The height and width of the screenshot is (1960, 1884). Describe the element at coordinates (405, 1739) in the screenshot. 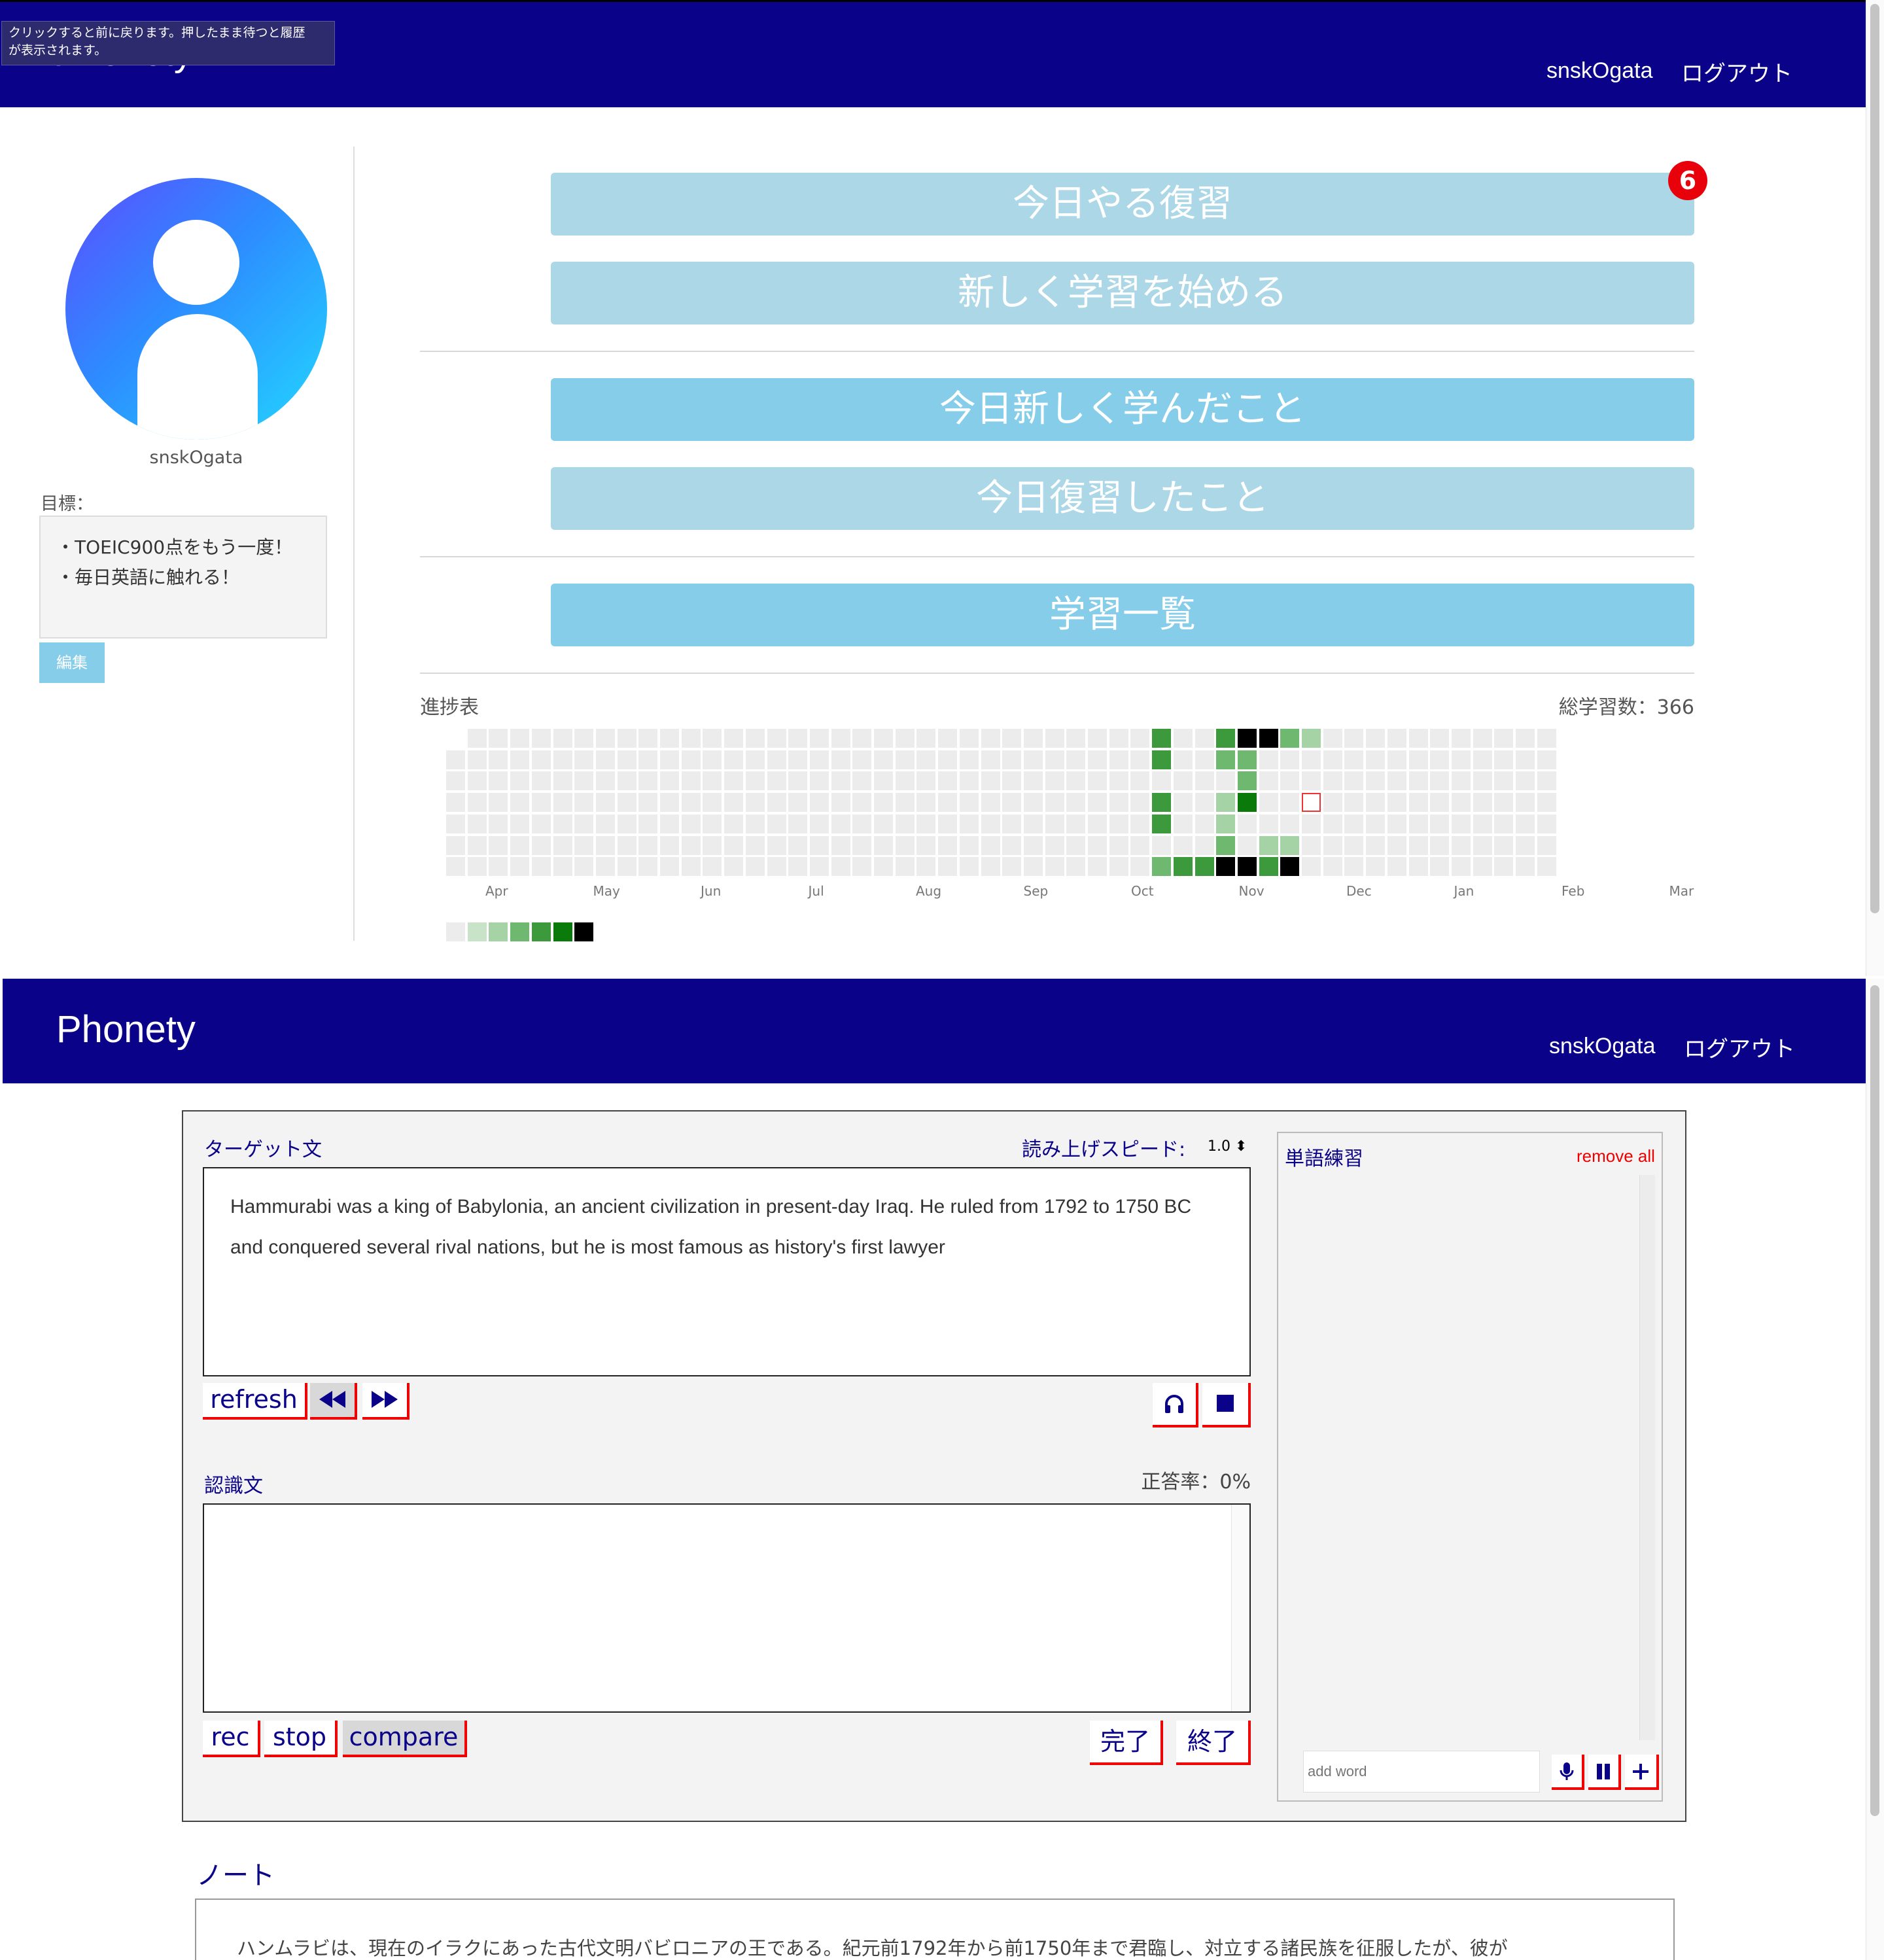

I see `compare-button: compare` at that location.